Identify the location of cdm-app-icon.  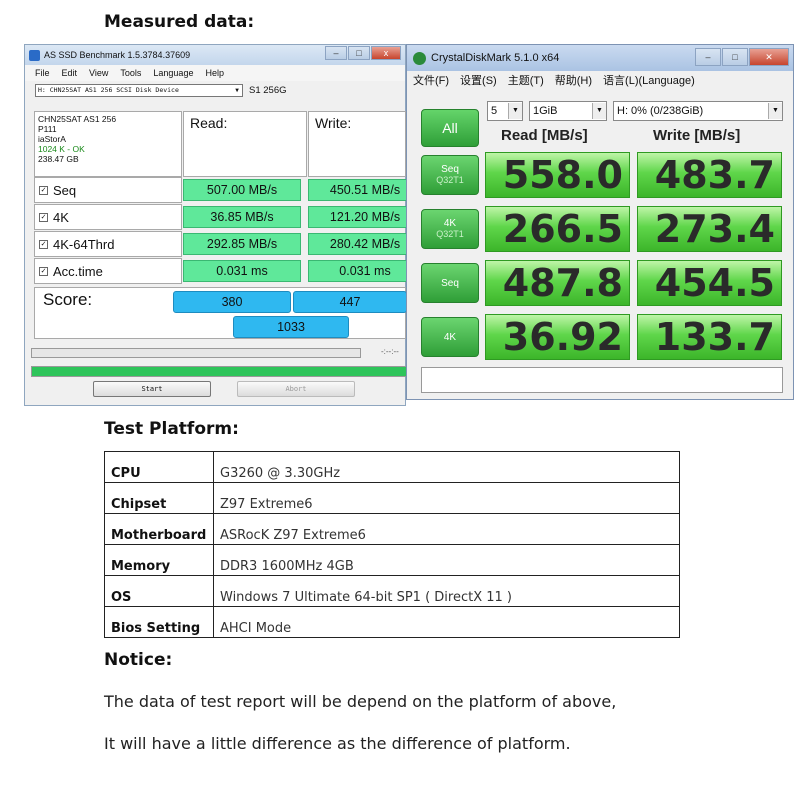
(419, 58).